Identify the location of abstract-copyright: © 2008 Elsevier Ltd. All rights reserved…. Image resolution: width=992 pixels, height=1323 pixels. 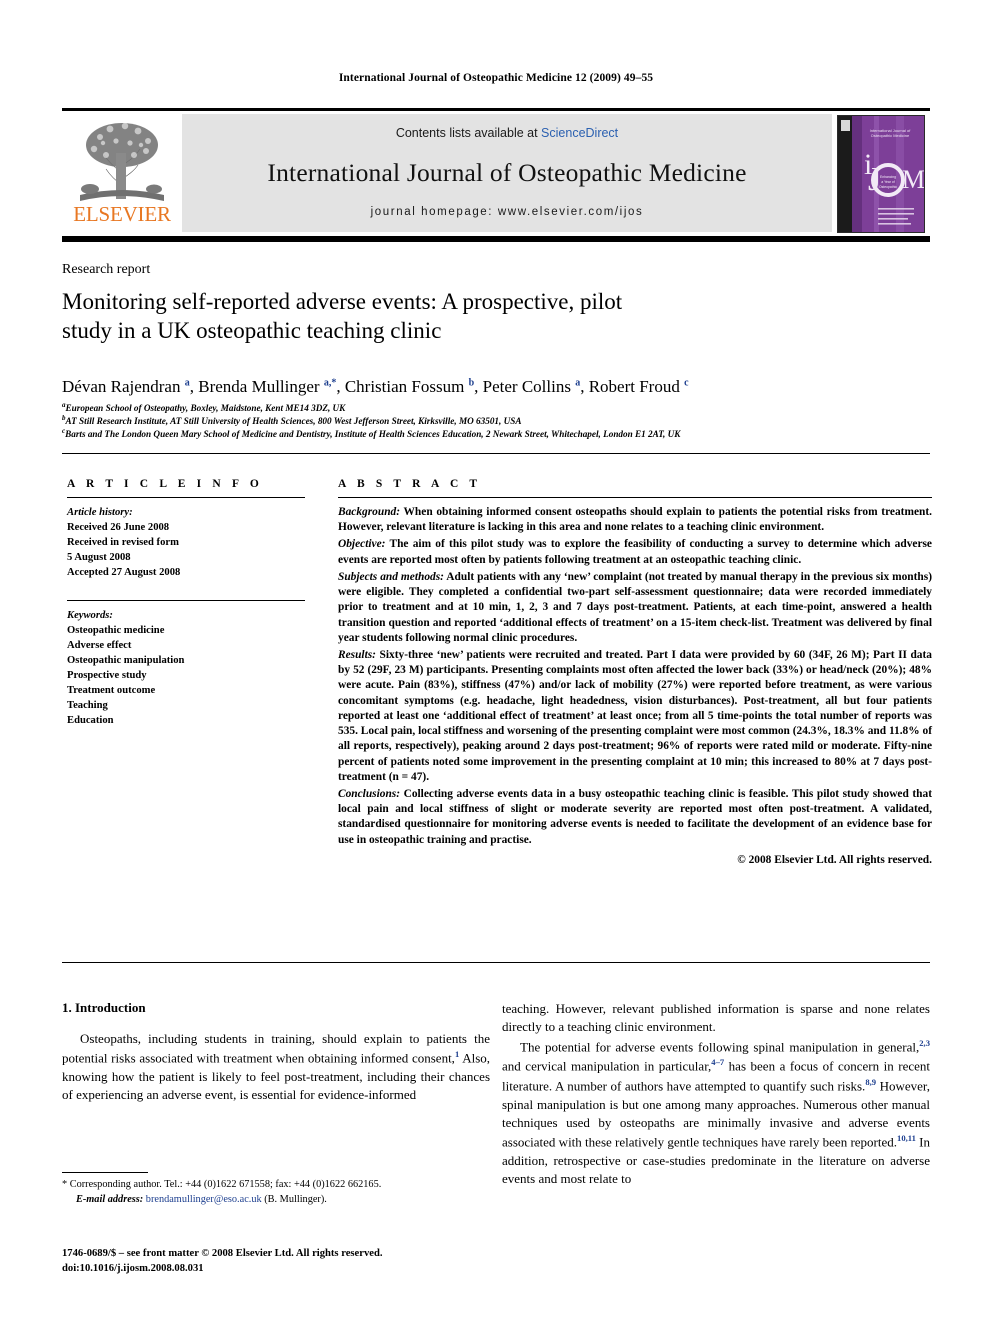
(834, 859).